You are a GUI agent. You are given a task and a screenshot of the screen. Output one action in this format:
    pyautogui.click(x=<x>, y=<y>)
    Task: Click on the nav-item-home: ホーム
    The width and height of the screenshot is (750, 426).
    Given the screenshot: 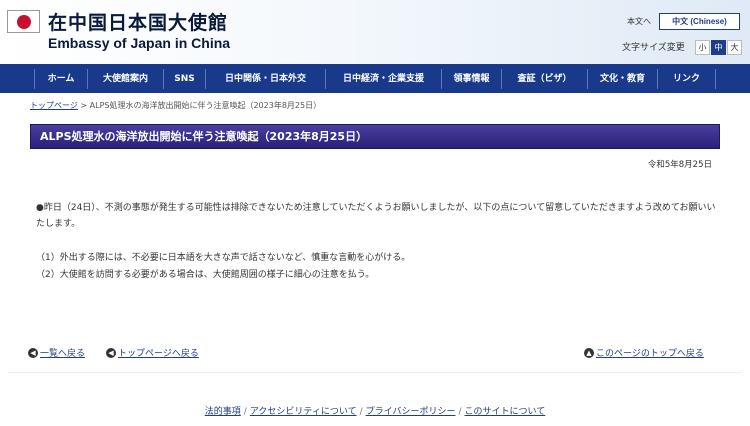 What is the action you would take?
    pyautogui.click(x=60, y=79)
    